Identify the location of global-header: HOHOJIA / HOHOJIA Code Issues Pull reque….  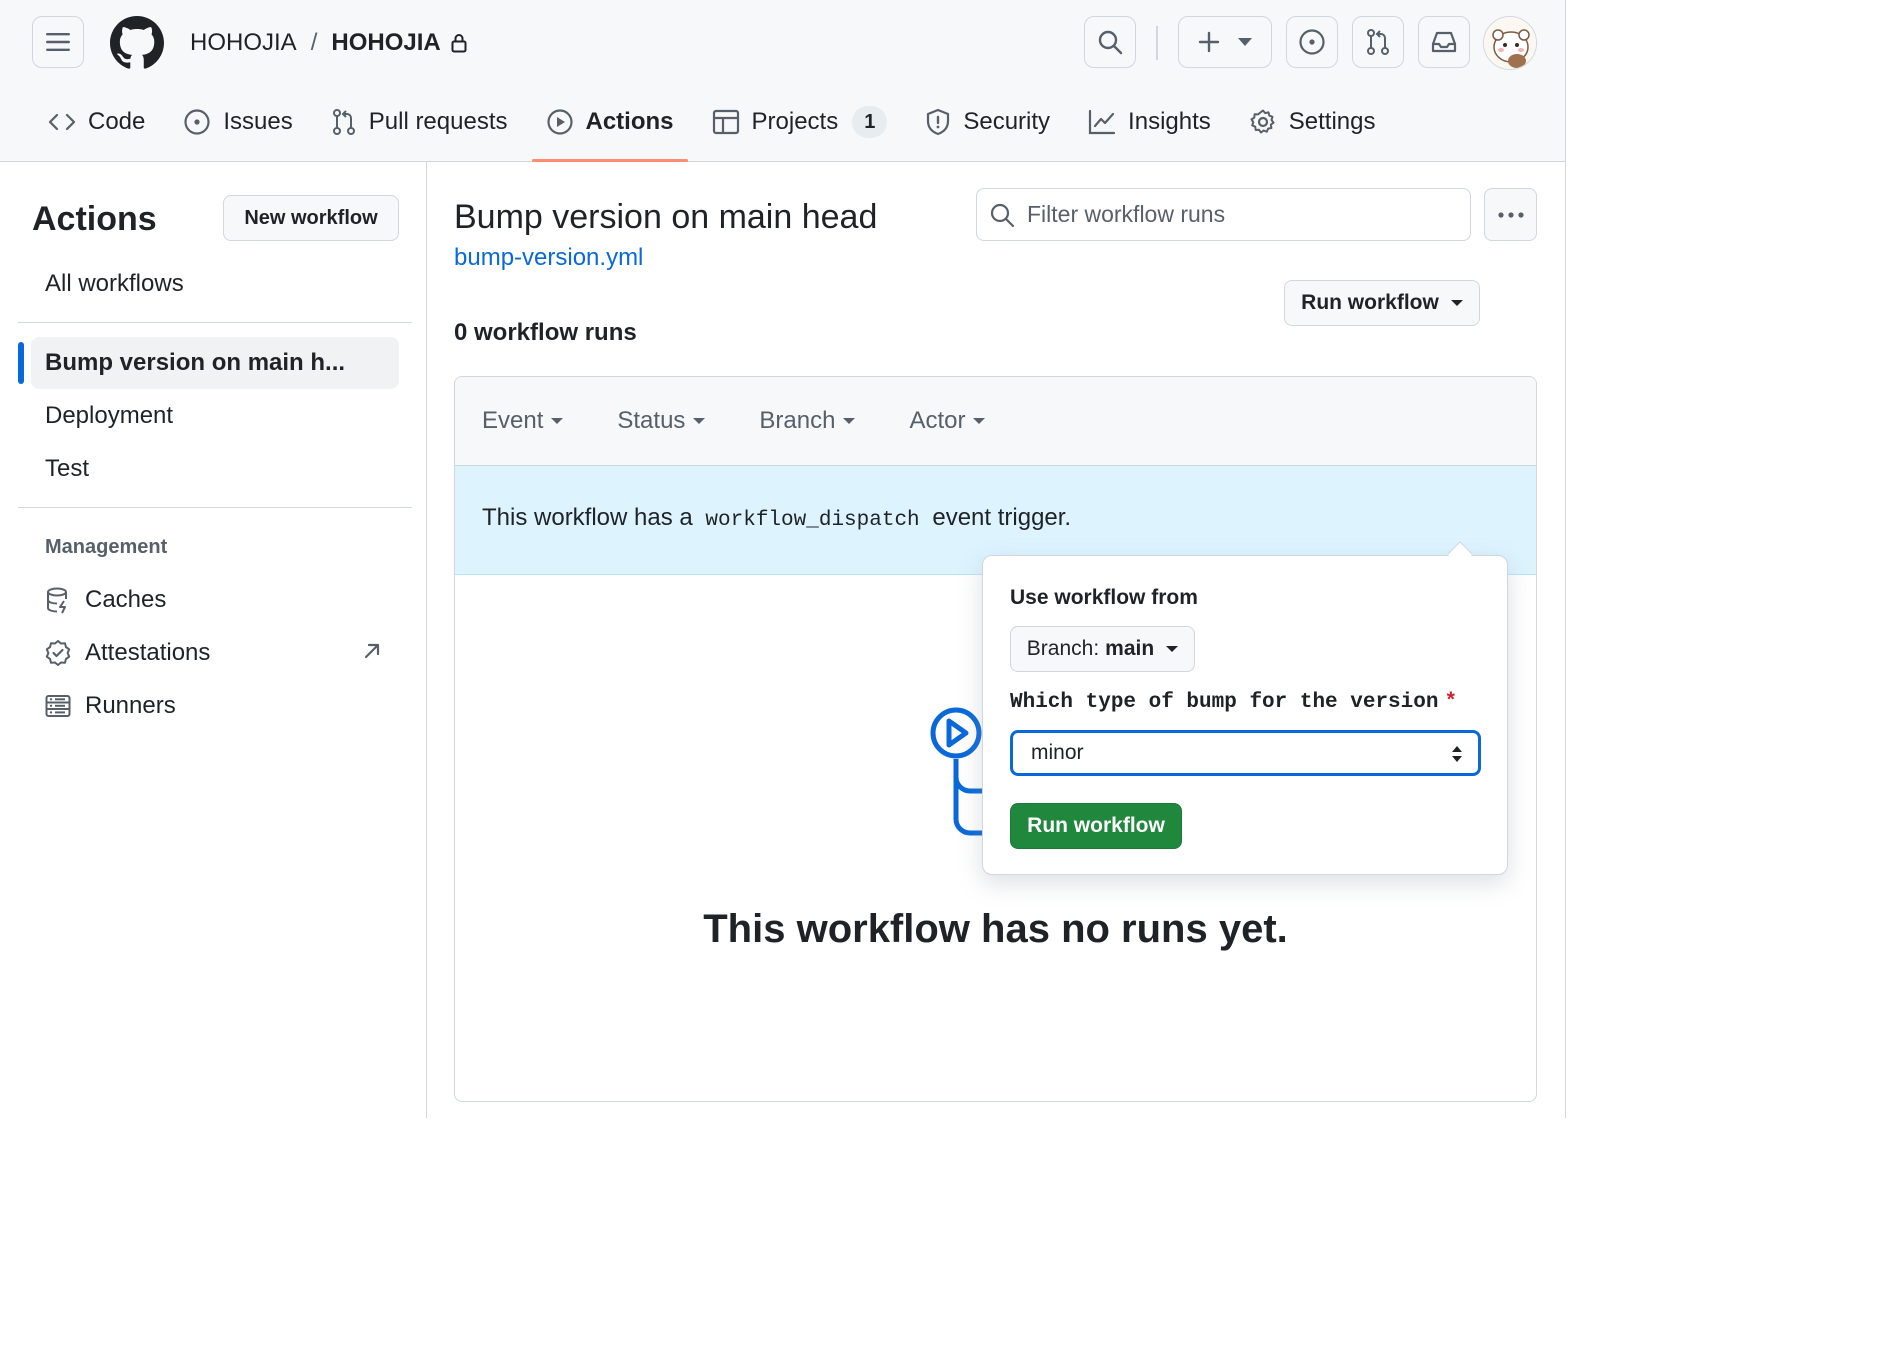
(782, 81).